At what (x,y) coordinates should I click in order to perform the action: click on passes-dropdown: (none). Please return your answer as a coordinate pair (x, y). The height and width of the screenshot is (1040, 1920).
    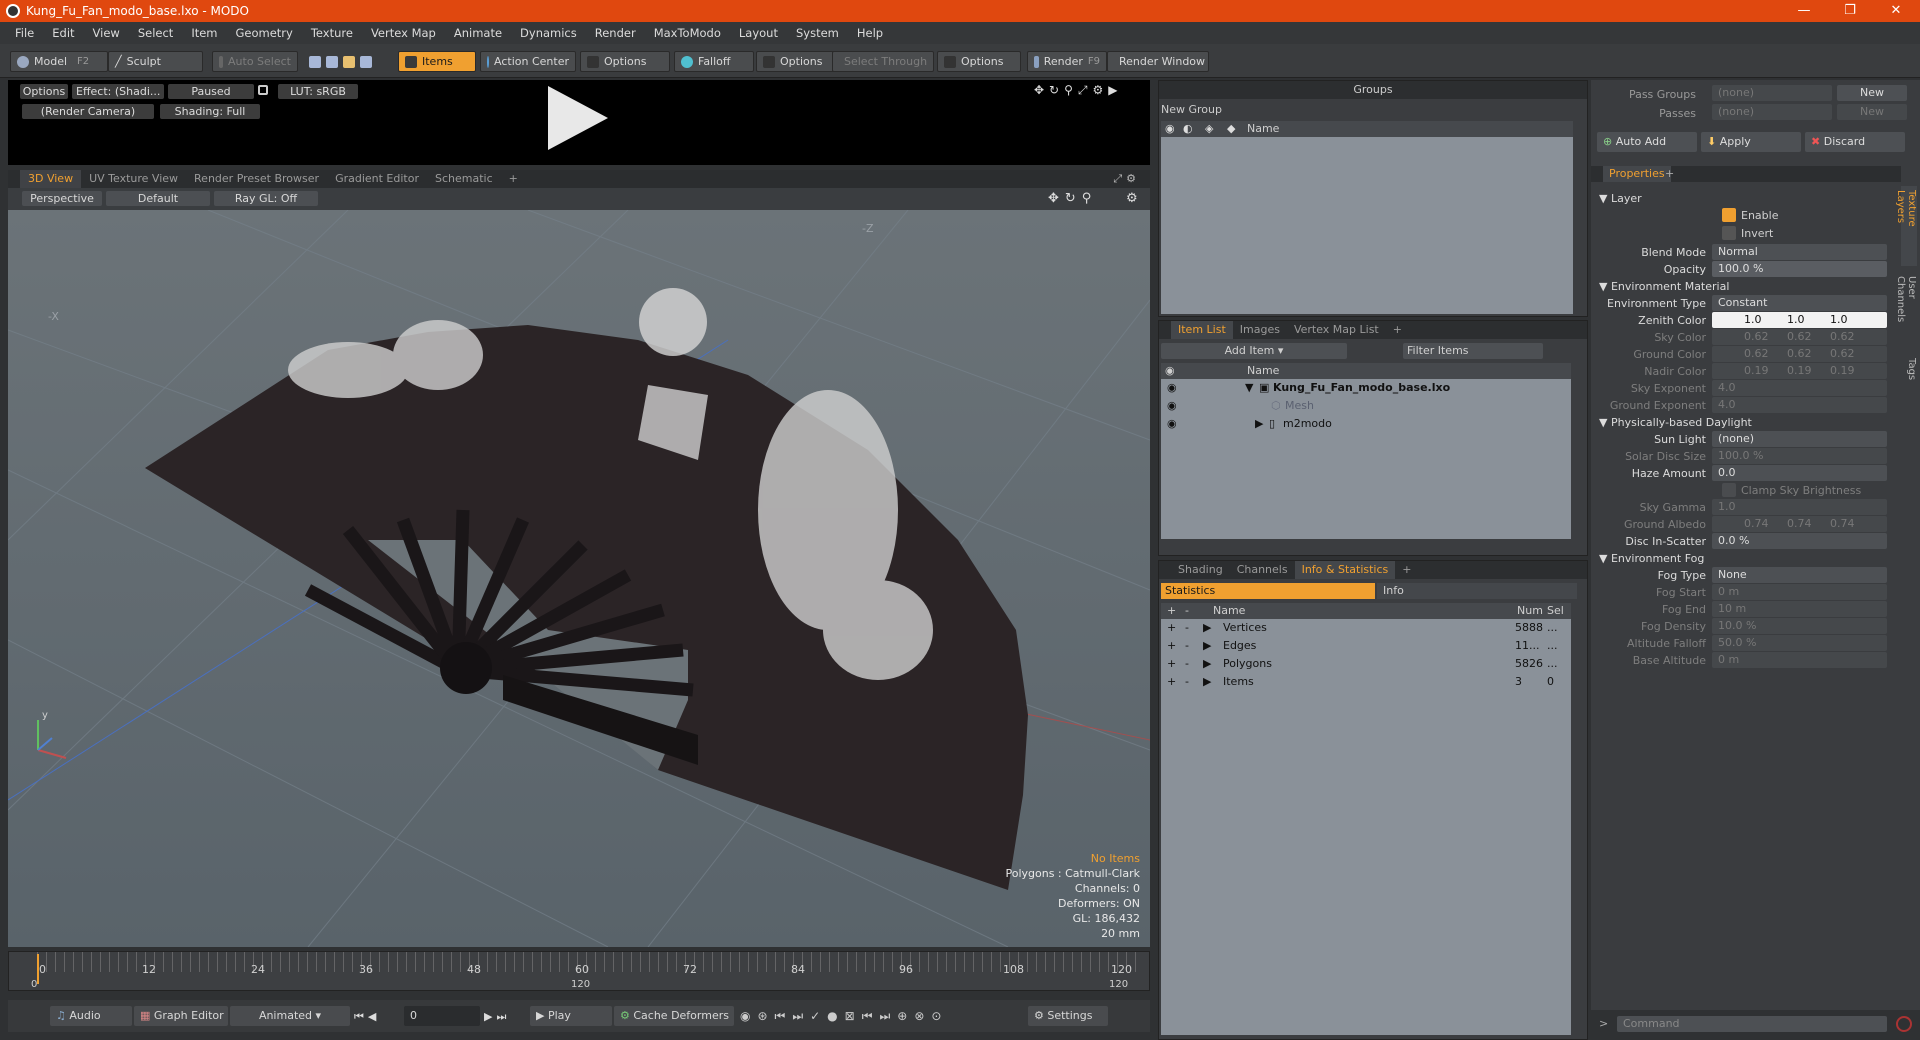
    Looking at the image, I should click on (1772, 112).